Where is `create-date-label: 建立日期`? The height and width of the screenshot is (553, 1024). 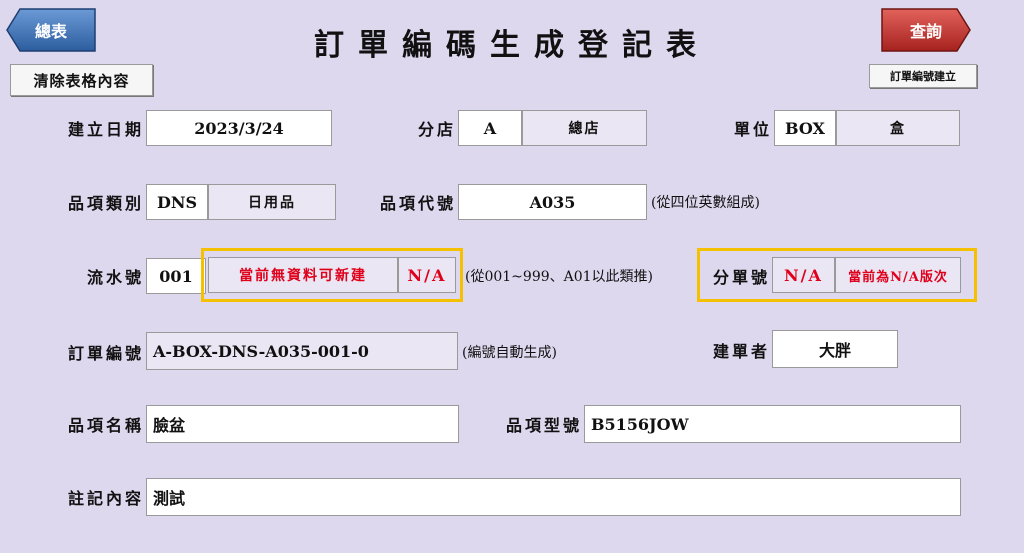 create-date-label: 建立日期 is located at coordinates (105, 129).